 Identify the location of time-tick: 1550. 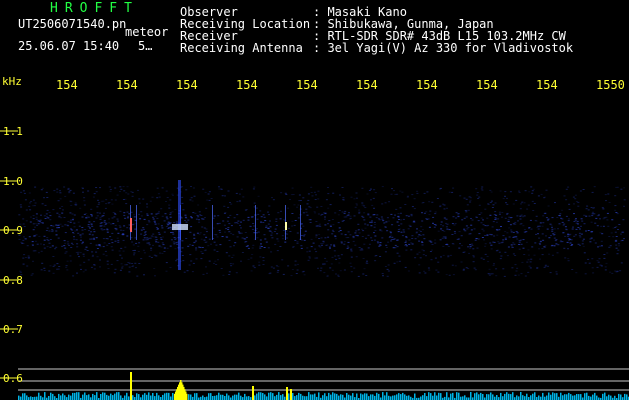
(610, 85).